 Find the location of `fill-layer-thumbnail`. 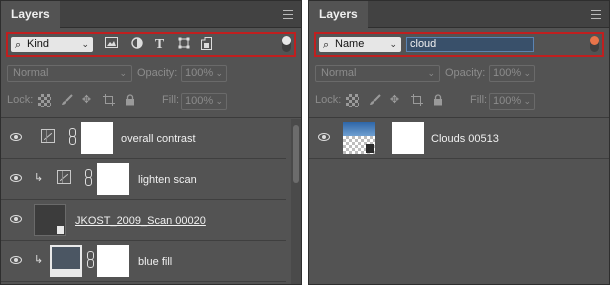

fill-layer-thumbnail is located at coordinates (66, 261).